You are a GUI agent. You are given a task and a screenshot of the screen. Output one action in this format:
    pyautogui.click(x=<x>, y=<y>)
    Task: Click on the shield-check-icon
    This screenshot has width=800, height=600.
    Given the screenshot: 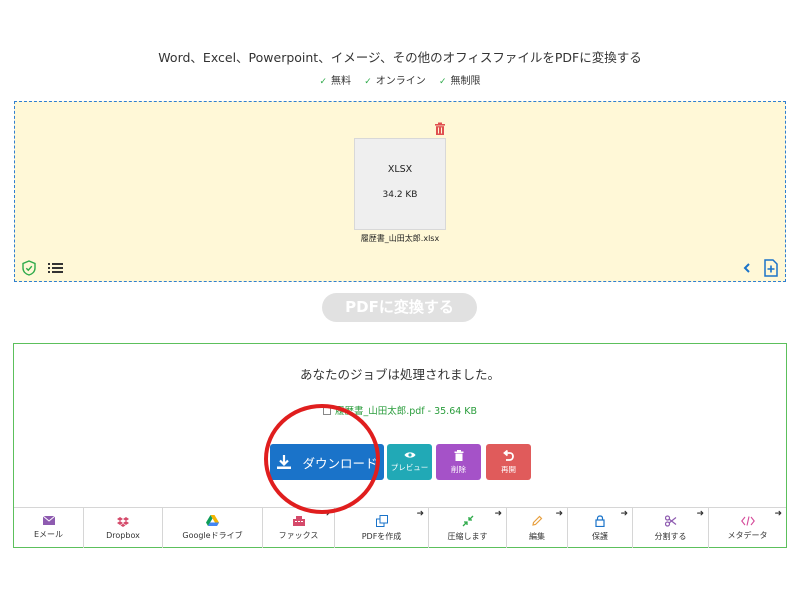 What is the action you would take?
    pyautogui.click(x=29, y=268)
    